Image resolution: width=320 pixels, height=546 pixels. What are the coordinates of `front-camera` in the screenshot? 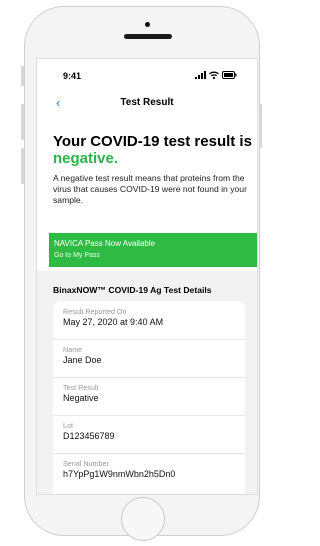 It's located at (147, 24).